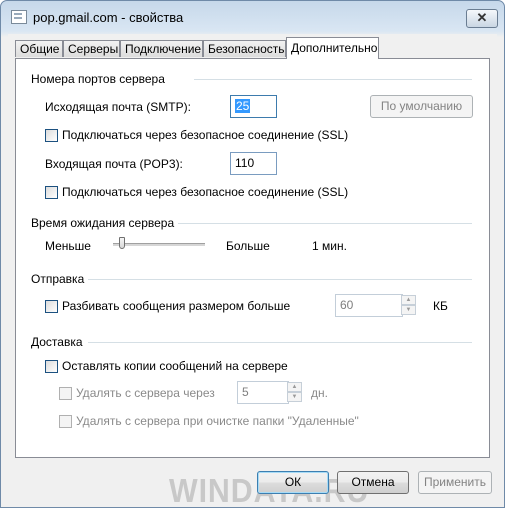  What do you see at coordinates (332, 48) in the screenshot?
I see `tab-advanced: Дополнительно` at bounding box center [332, 48].